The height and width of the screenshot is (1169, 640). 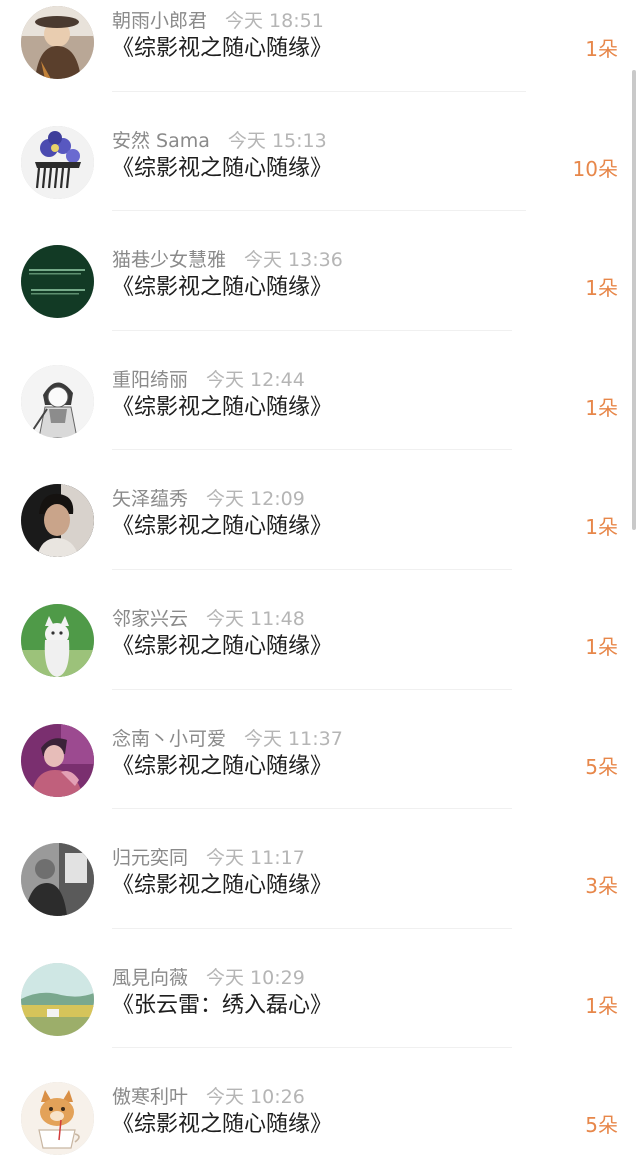 I want to click on list-item: 風見向薇 今天 10:29 《张云雷：绣入磊心》 1朵, so click(x=320, y=989).